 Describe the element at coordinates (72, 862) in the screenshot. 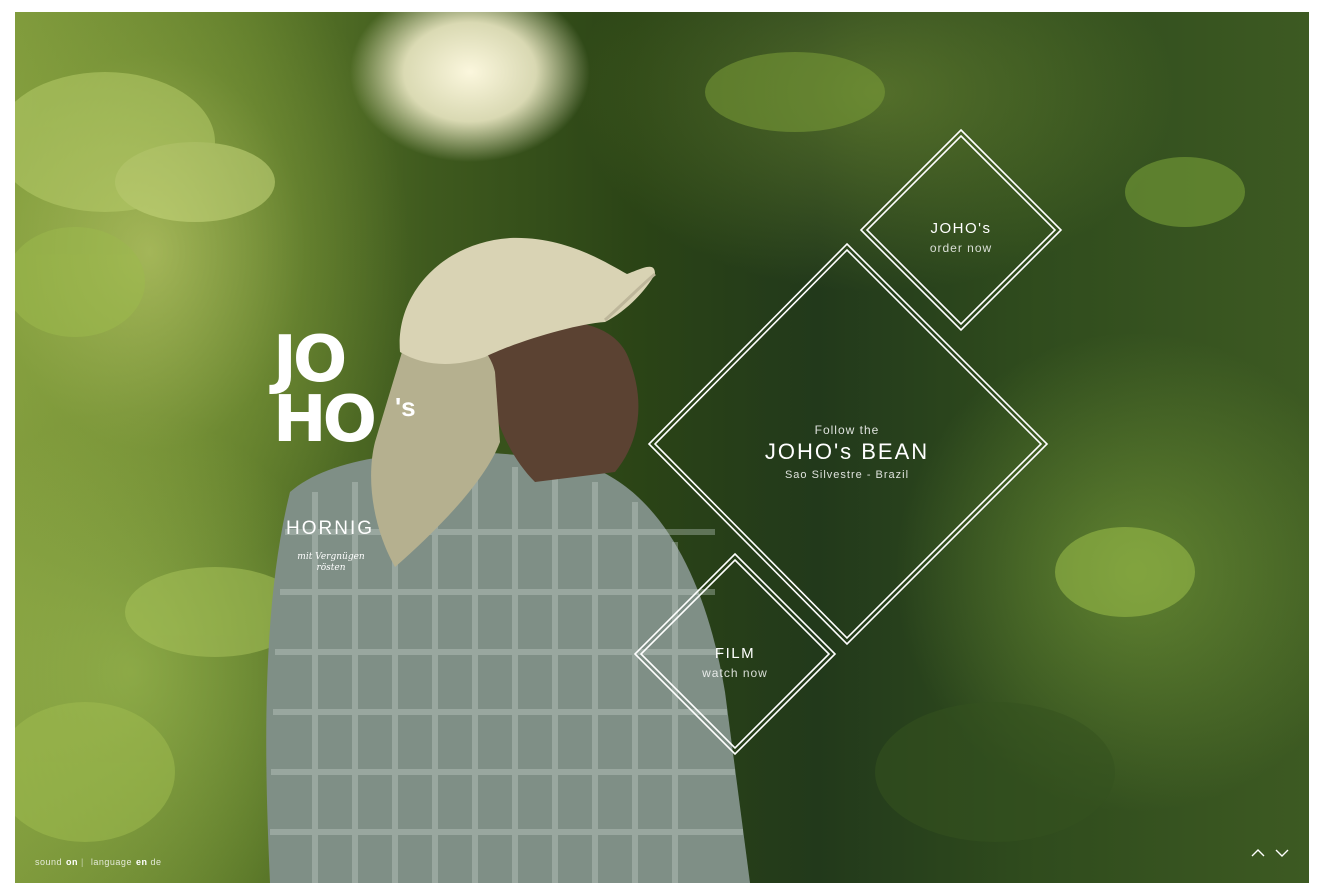

I see `sound-toggle: on` at that location.